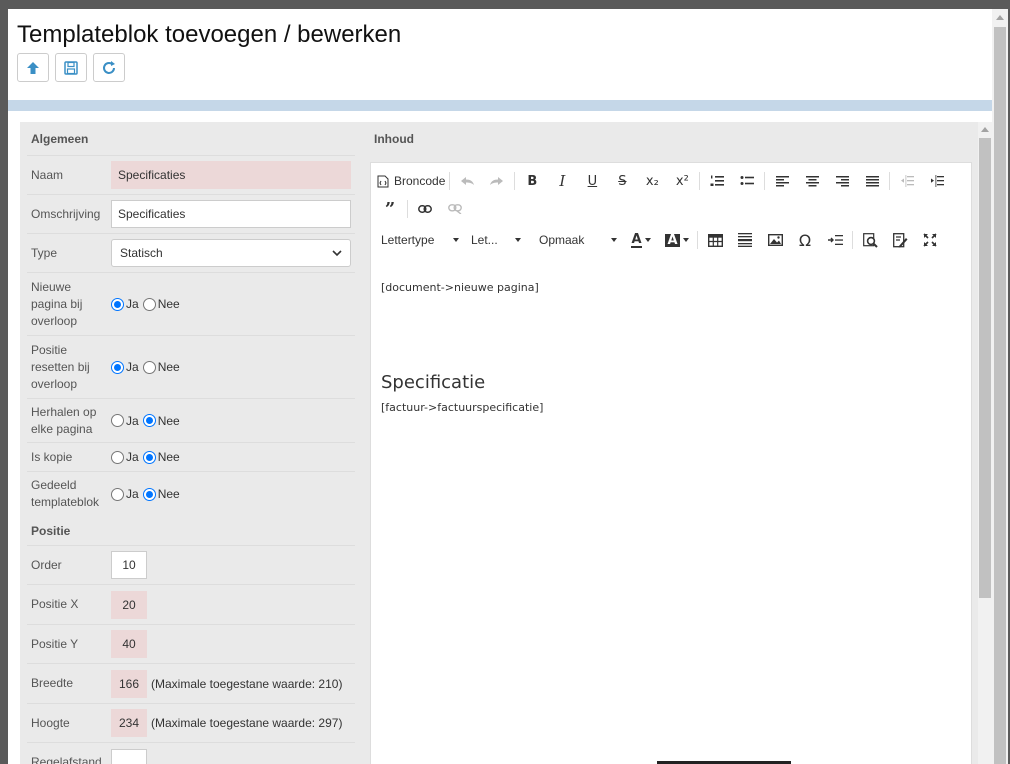  What do you see at coordinates (129, 604) in the screenshot?
I see `positie-x-field: 20` at bounding box center [129, 604].